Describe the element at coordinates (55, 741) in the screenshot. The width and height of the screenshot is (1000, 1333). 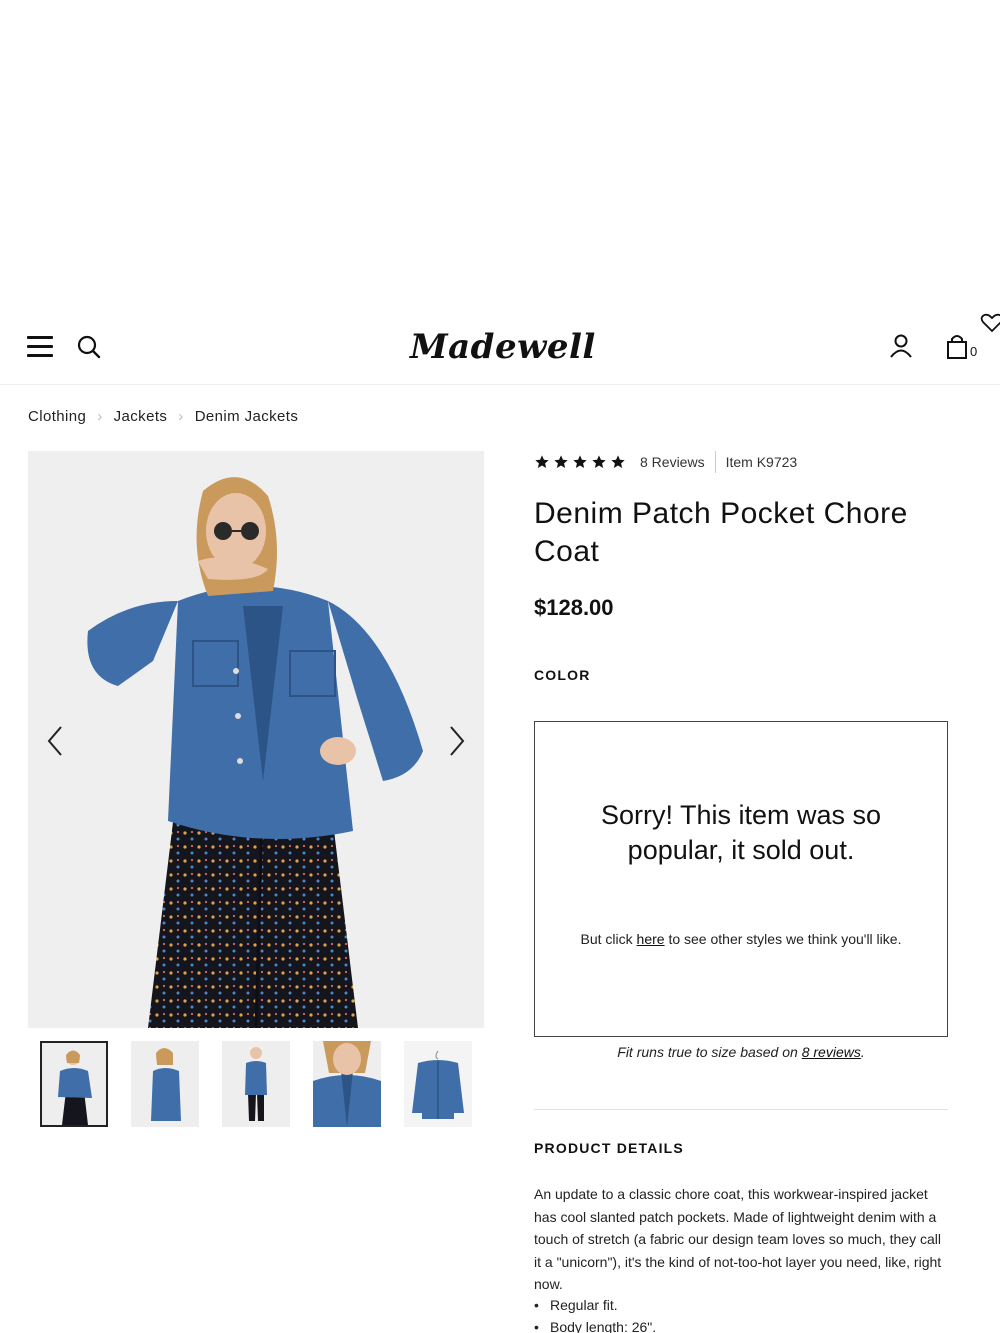
I see `prev-image-arrow` at that location.